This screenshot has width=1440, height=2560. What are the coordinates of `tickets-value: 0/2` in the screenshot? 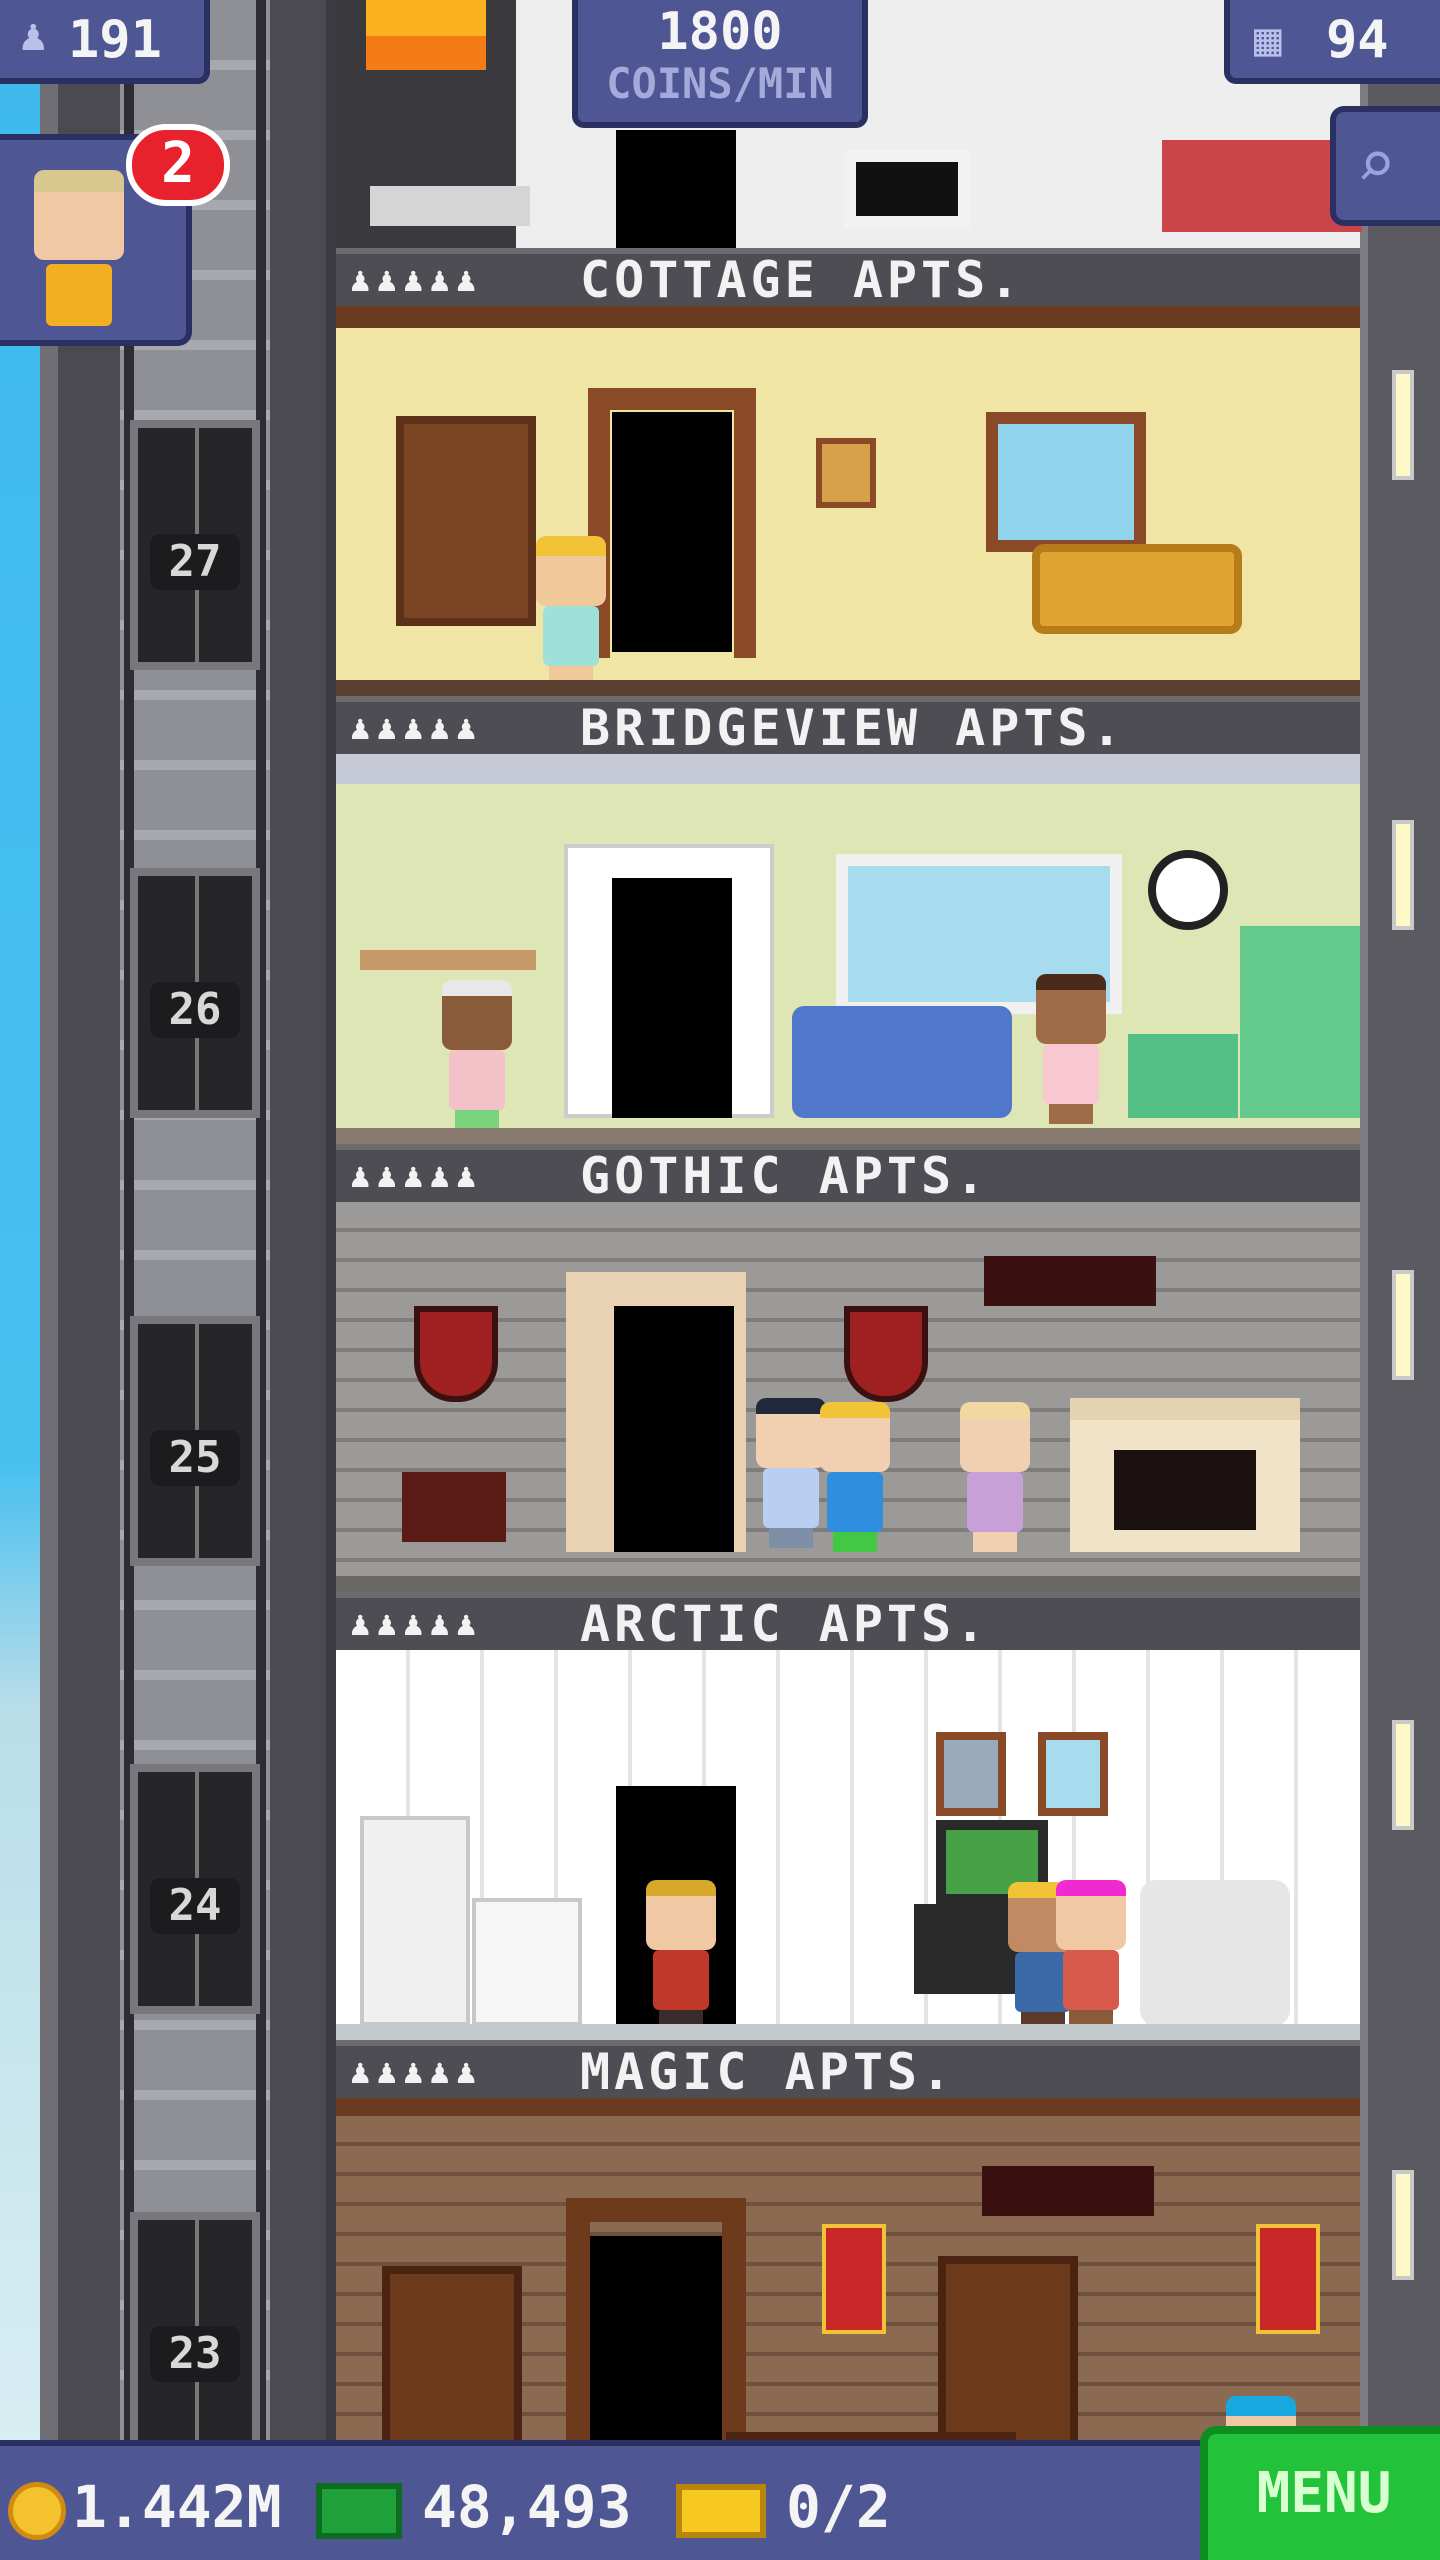 It's located at (838, 2507).